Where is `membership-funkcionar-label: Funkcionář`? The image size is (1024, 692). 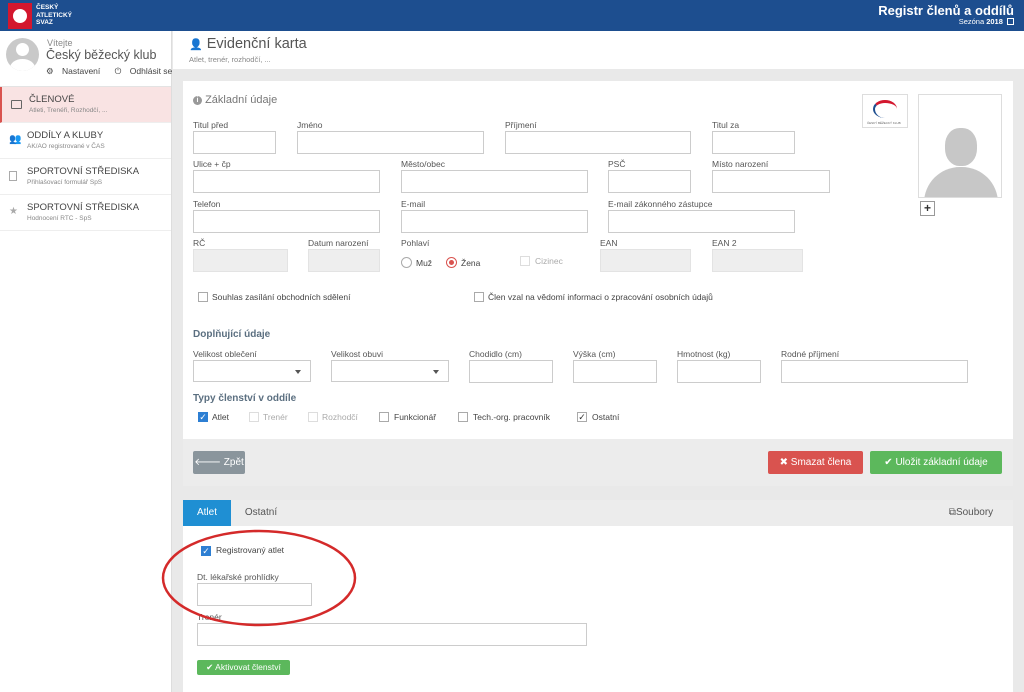
membership-funkcionar-label: Funkcionář is located at coordinates (415, 417).